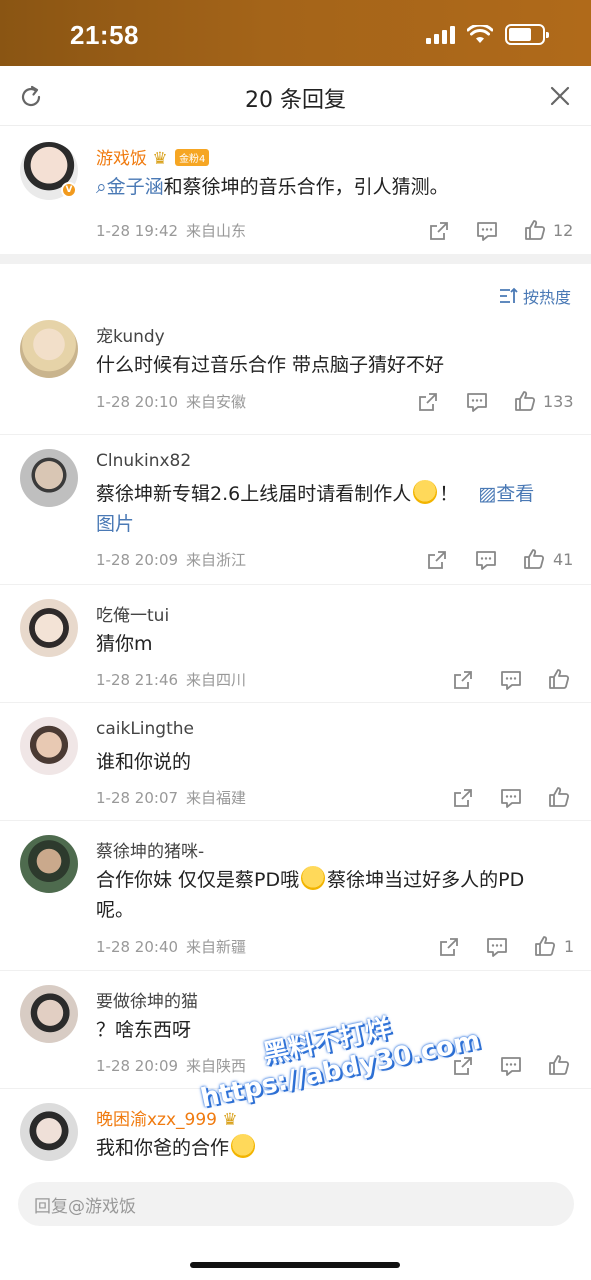 The width and height of the screenshot is (591, 1280). I want to click on reply-meta: 1-28 20:40 来自新疆, so click(171, 947).